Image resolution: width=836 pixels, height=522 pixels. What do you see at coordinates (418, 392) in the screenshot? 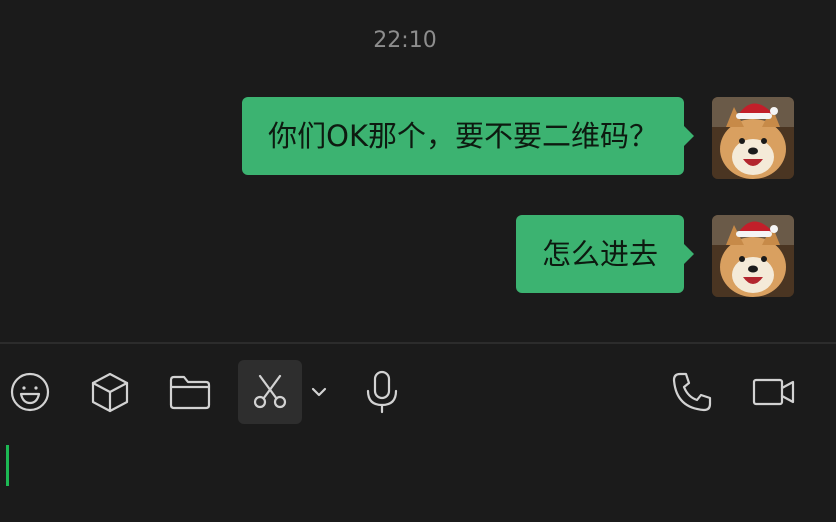
I see `input-toolbar` at bounding box center [418, 392].